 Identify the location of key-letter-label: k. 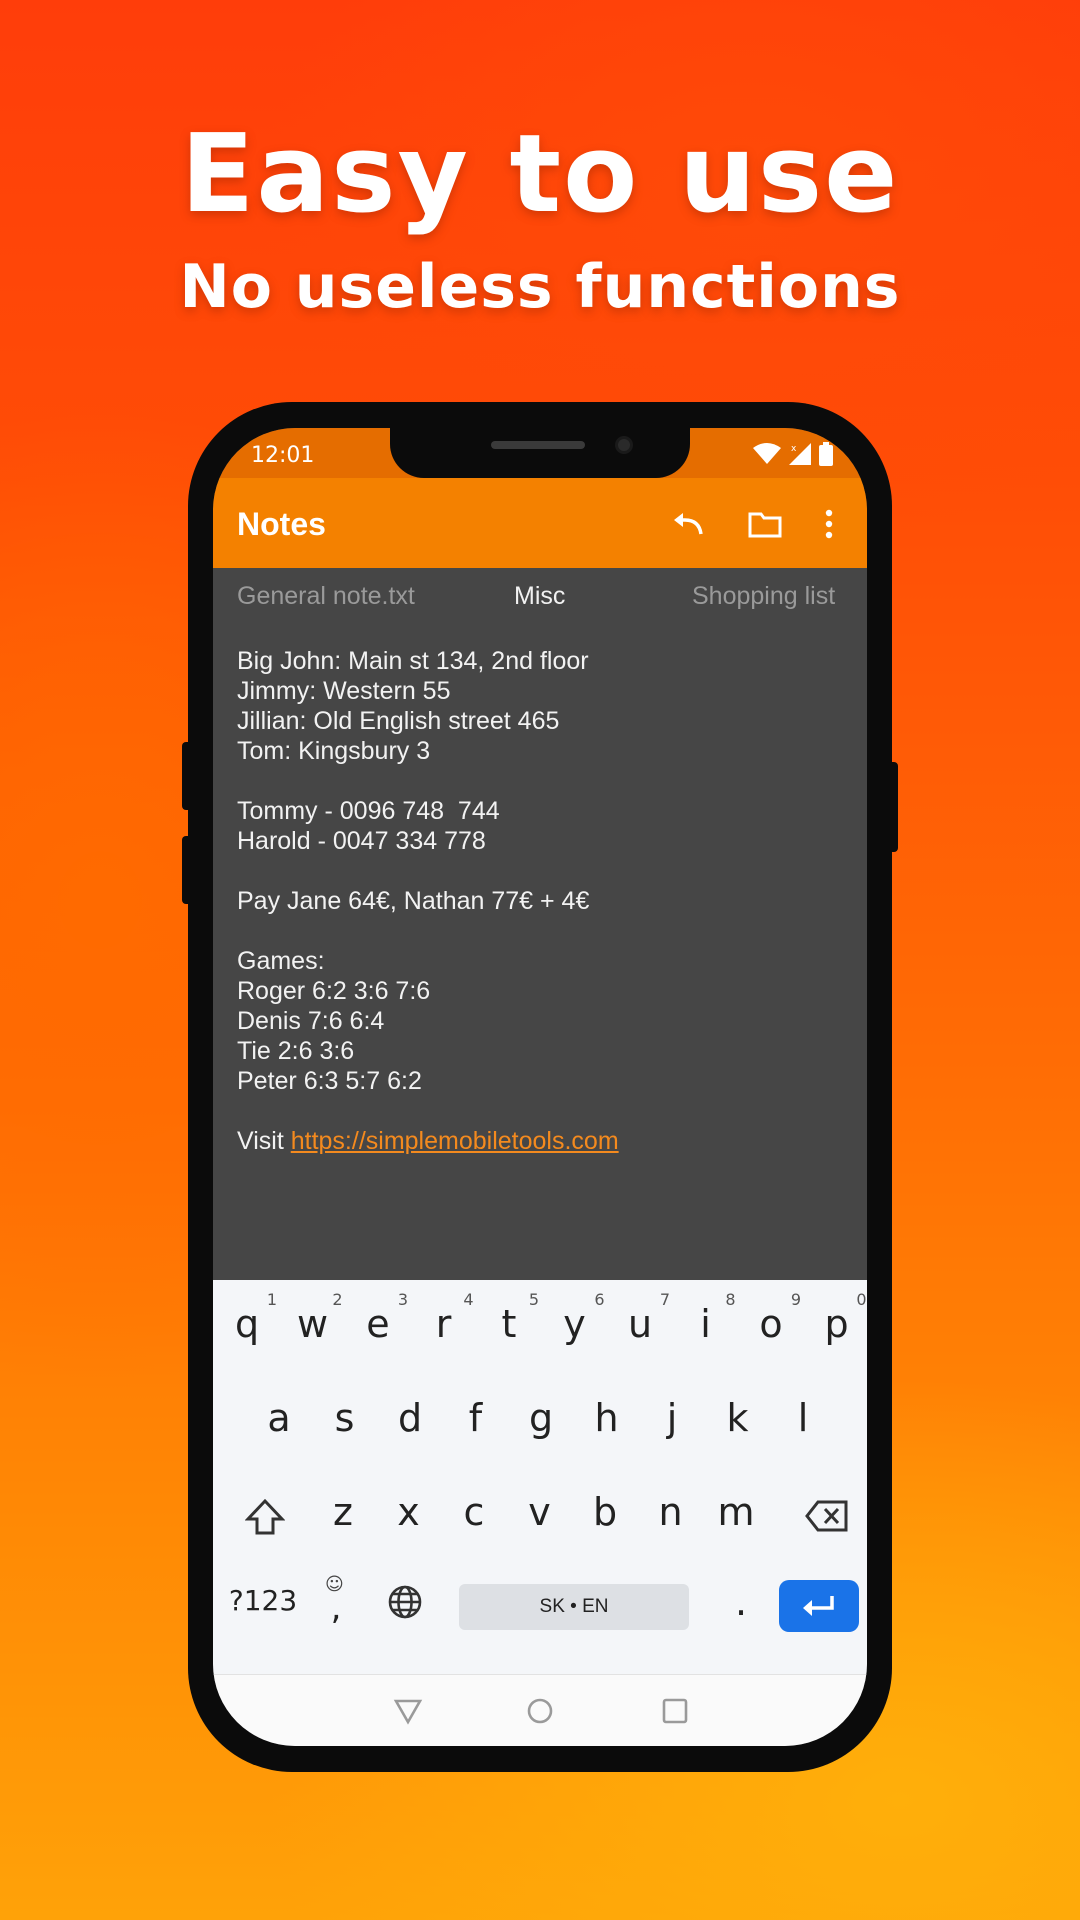
(737, 1418).